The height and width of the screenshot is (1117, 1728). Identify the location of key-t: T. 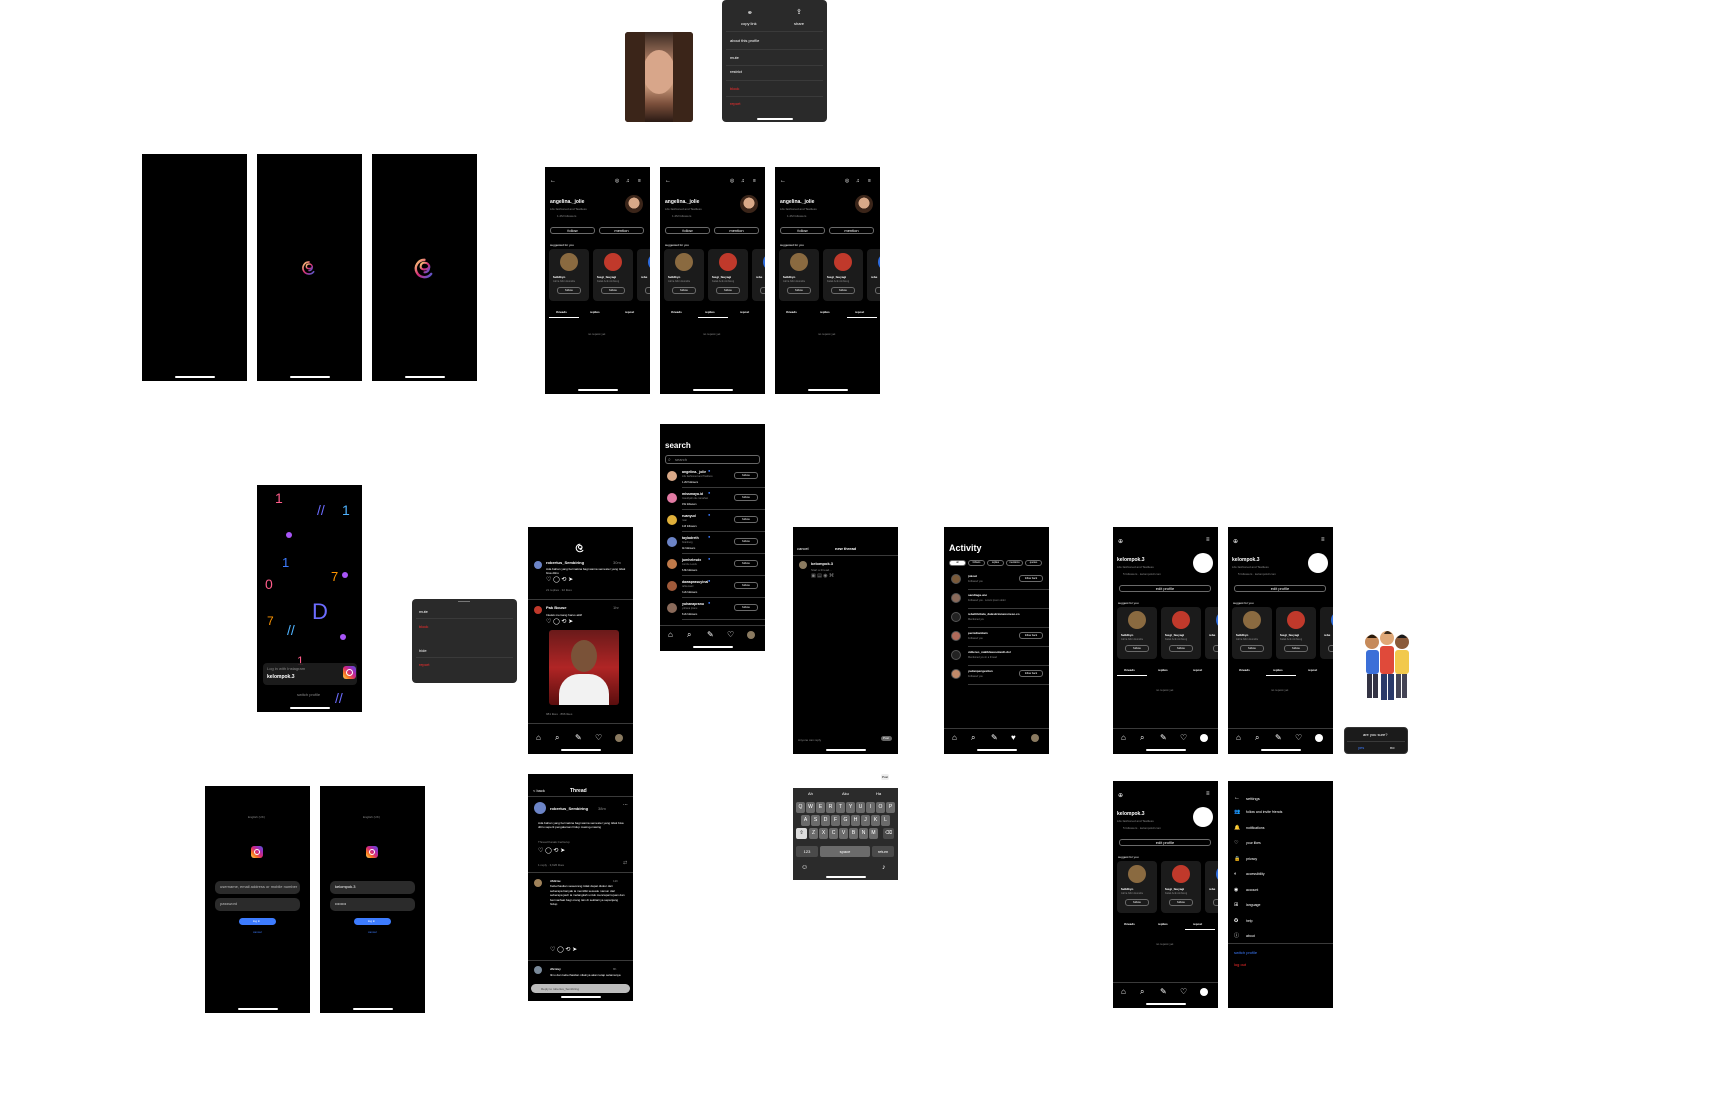
(840, 807).